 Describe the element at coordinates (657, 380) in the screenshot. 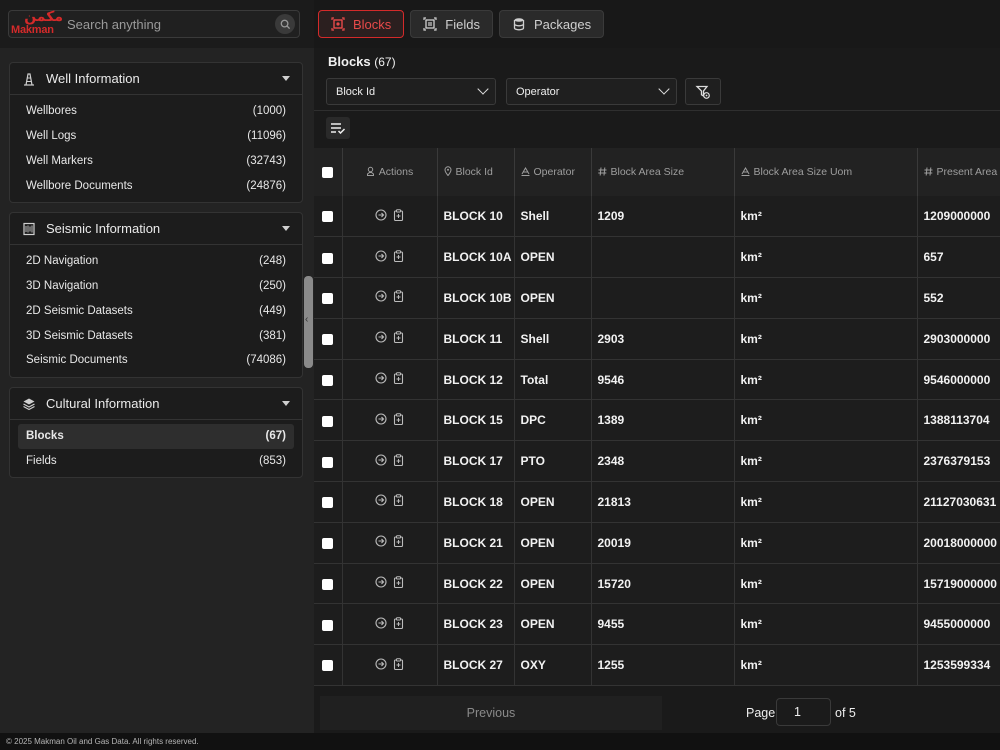

I see `table-row: BLOCK 12 Total 9546 km² 9546000000` at that location.